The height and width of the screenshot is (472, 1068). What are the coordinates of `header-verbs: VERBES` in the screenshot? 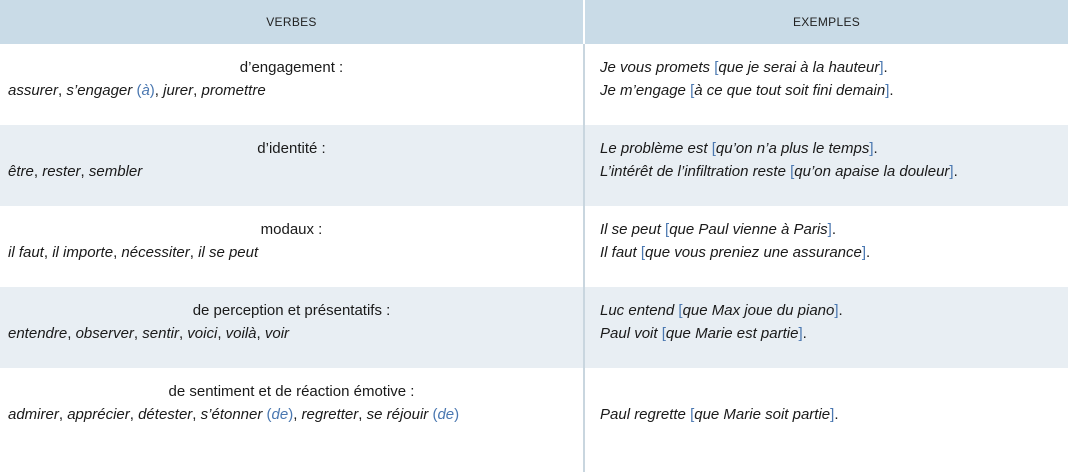 It's located at (292, 22).